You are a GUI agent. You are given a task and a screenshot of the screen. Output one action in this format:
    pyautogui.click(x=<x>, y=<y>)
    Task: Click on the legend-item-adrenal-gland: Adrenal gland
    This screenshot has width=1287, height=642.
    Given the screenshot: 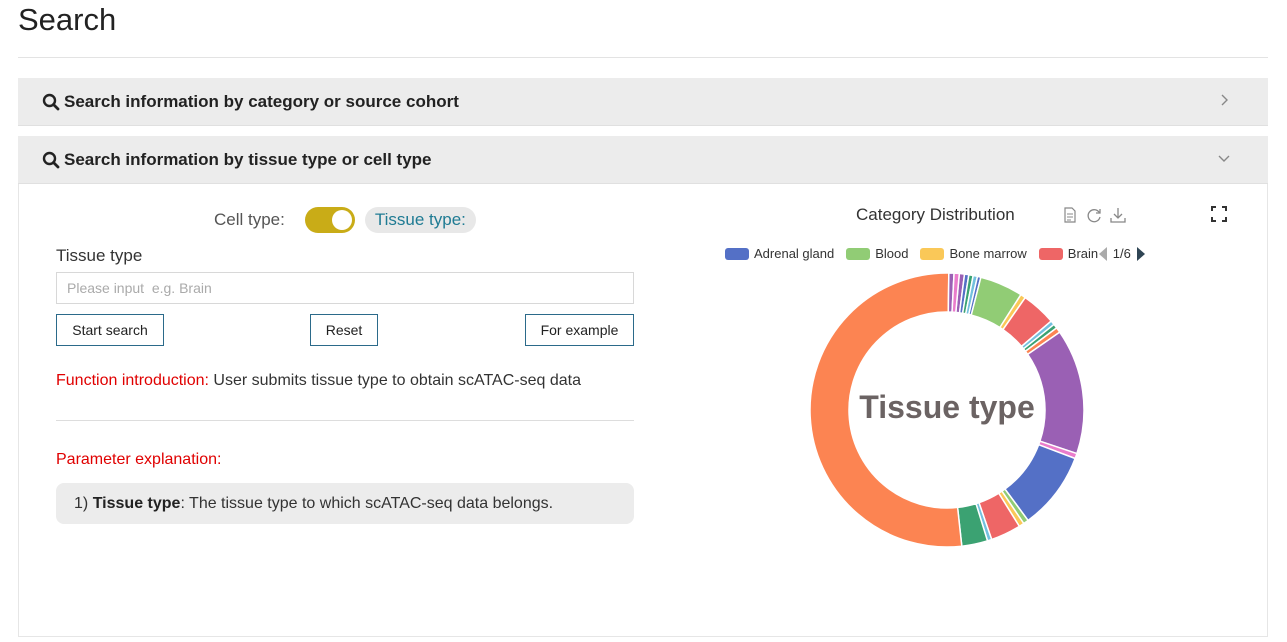 What is the action you would take?
    pyautogui.click(x=779, y=253)
    